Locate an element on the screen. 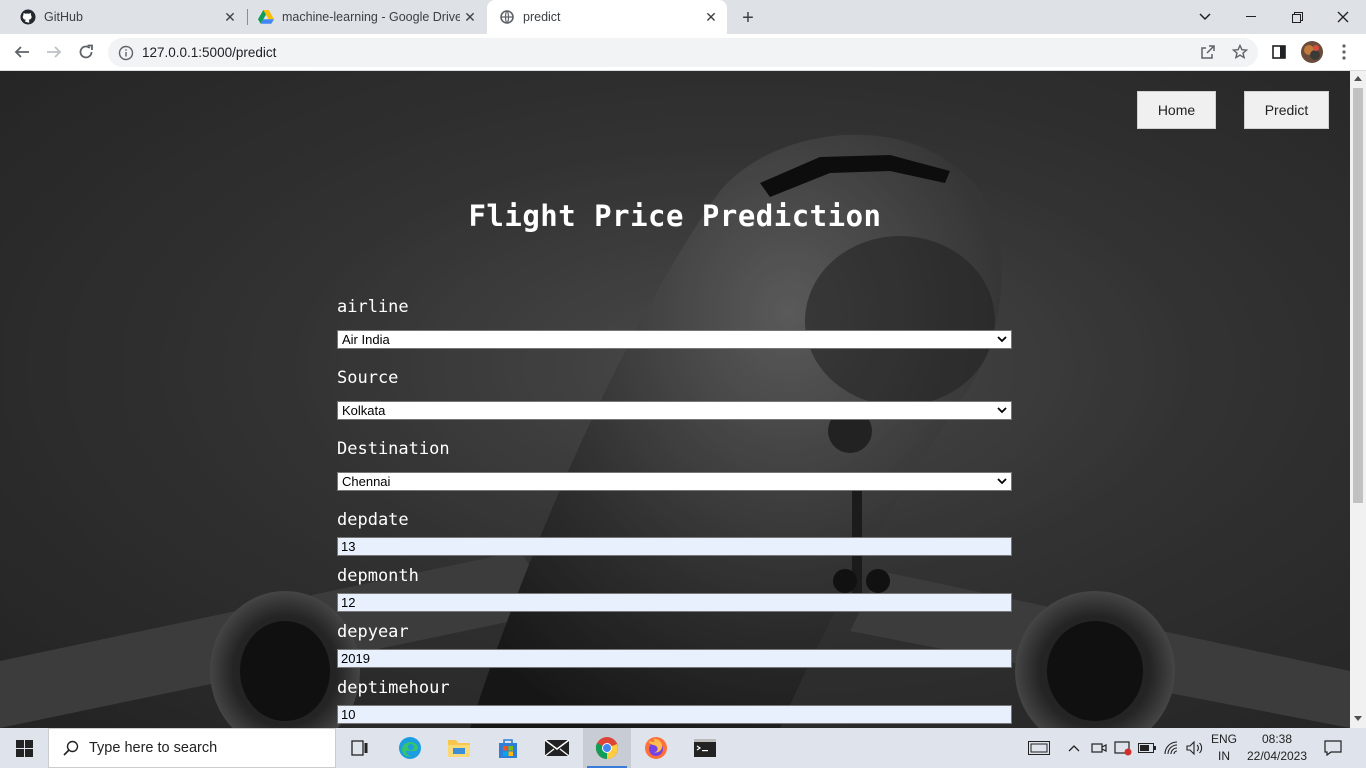 Image resolution: width=1366 pixels, height=768 pixels. close-window-button is located at coordinates (1343, 17).